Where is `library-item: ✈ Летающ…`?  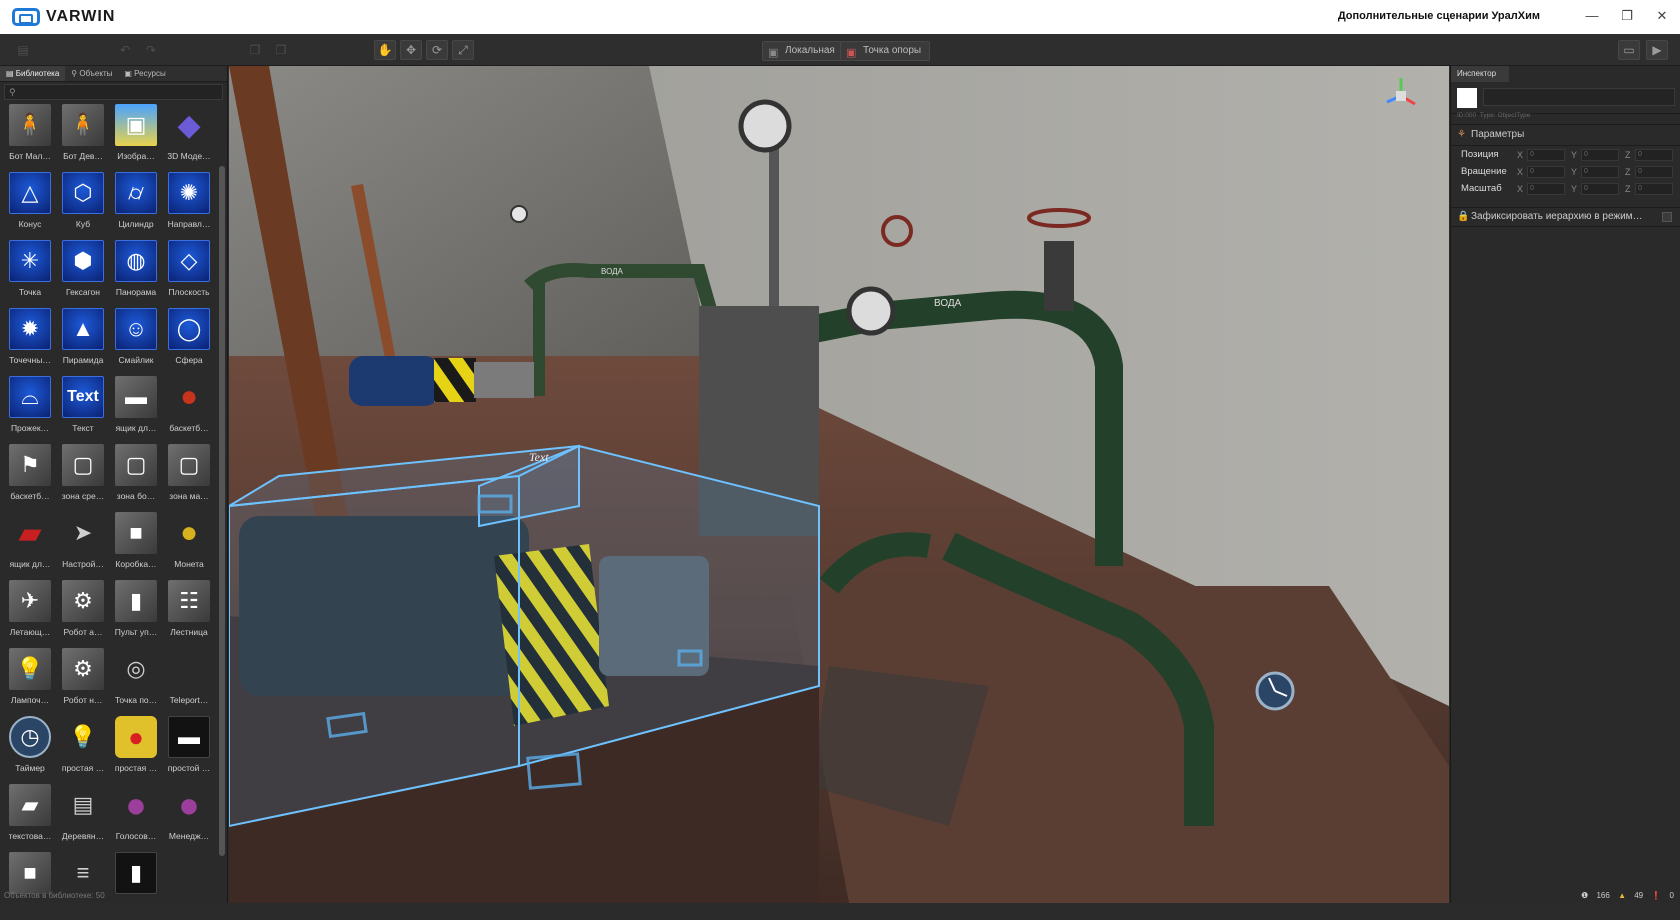
library-item: ✈ Летающ… is located at coordinates (30, 614).